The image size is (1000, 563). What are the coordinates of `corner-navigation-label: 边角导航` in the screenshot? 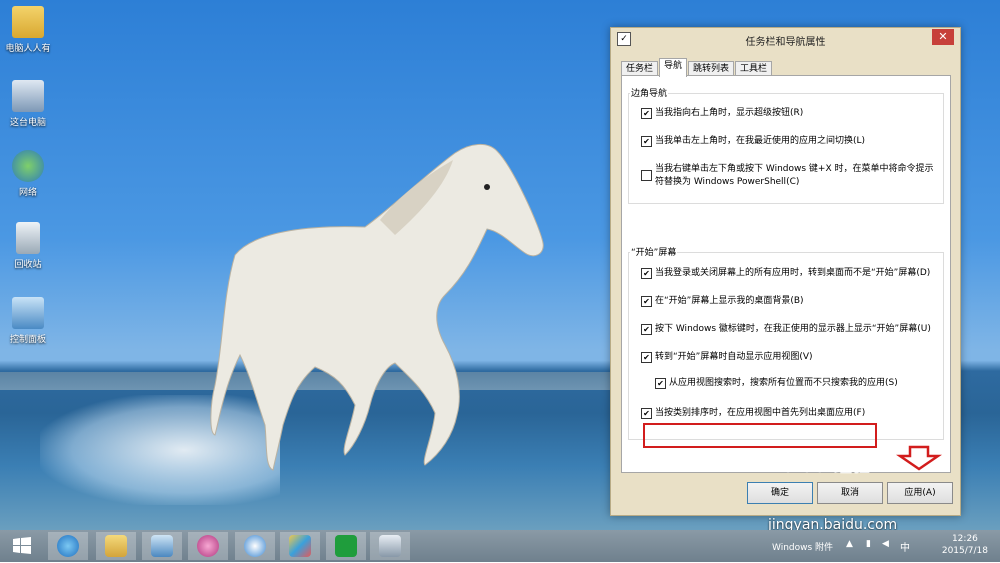 It's located at (649, 92).